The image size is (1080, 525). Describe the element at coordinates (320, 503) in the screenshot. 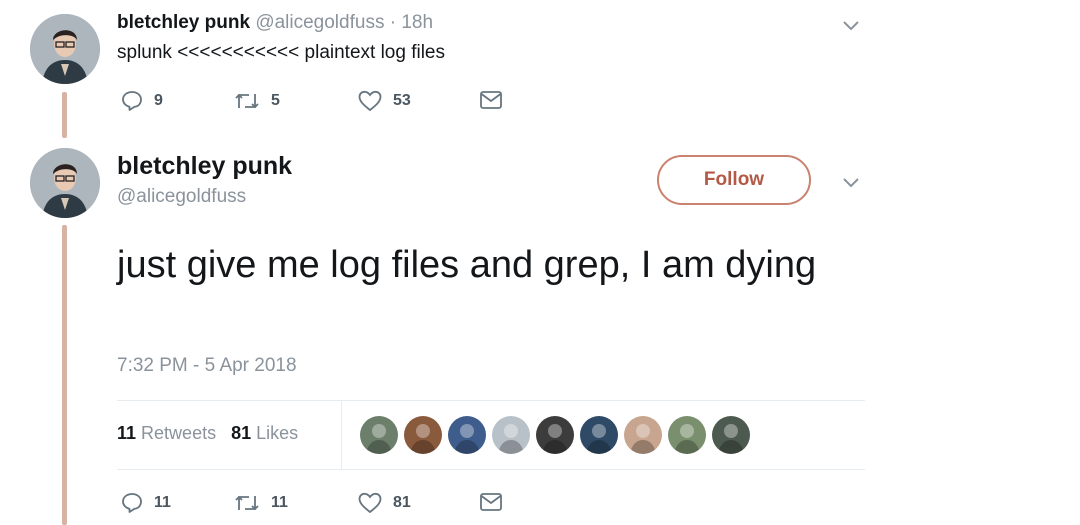

I see `tweet-actions: 11 11 81` at that location.